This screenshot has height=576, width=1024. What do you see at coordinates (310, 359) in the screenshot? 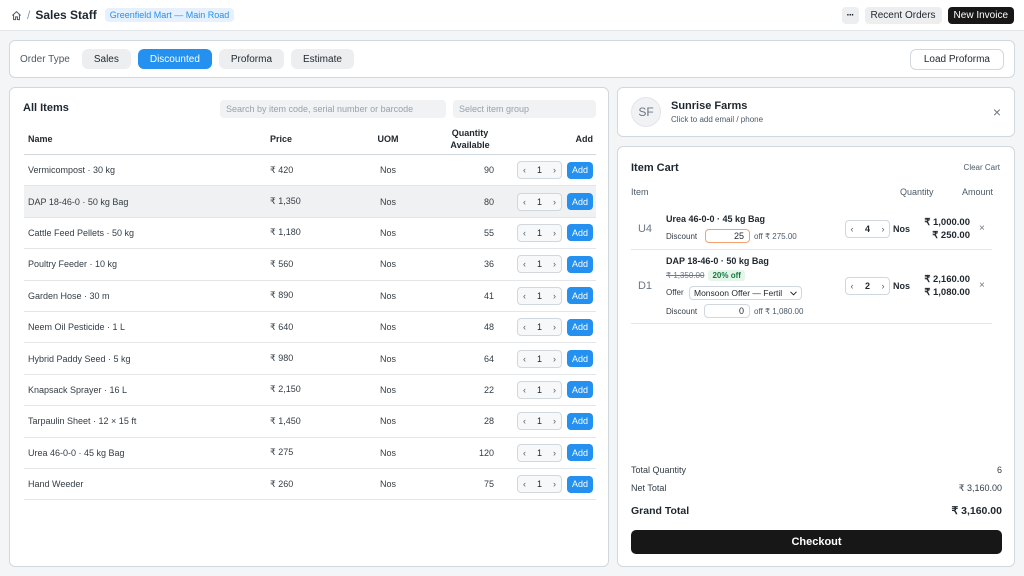
I see `table-row: Hybrid Paddy Seed · 5 kg ₹ 980 Nos 64 ‹ 1 › Add` at bounding box center [310, 359].